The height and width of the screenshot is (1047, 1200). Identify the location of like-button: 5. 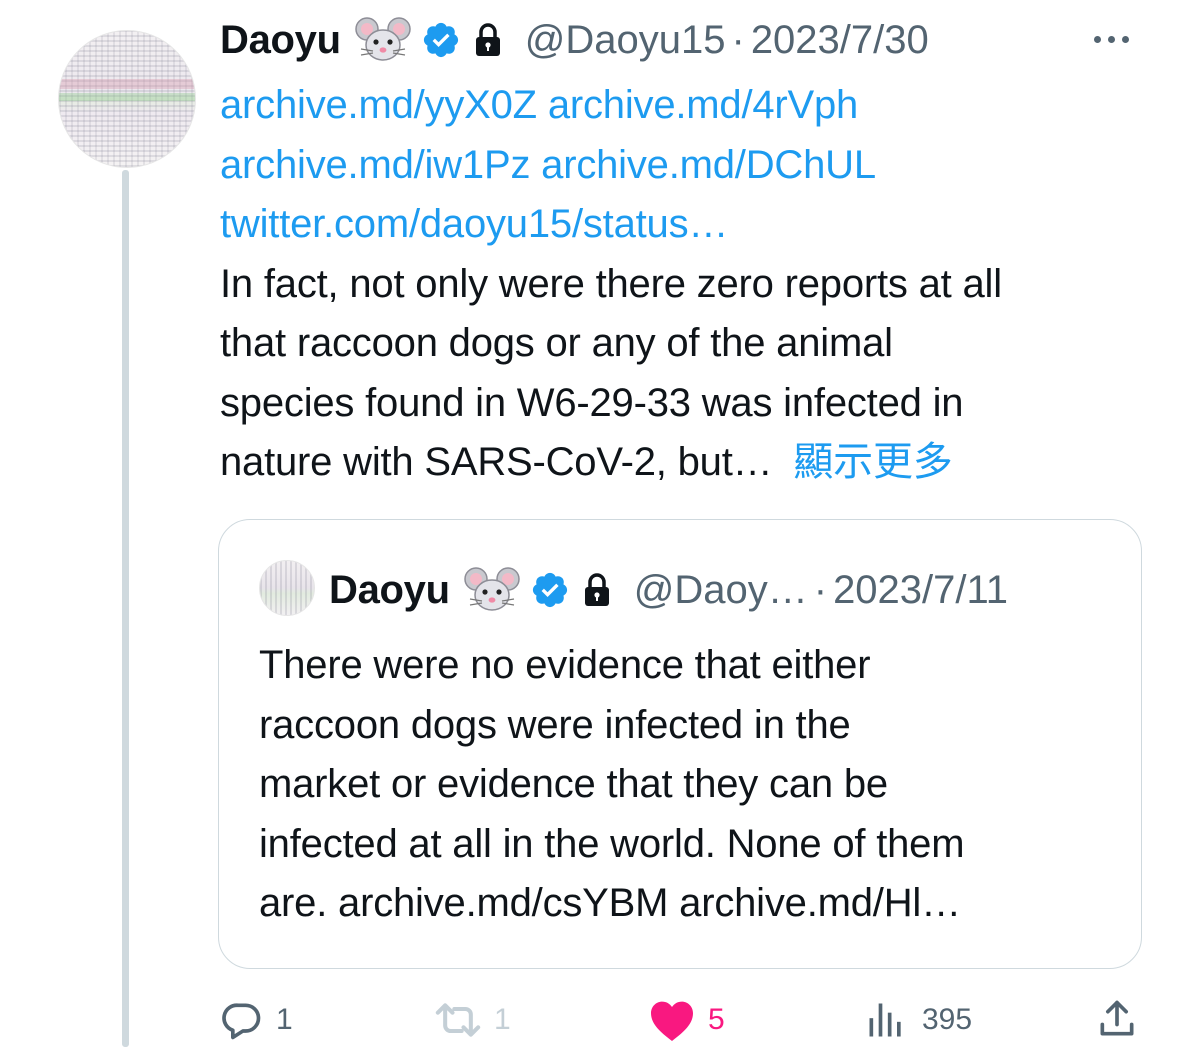
(686, 1020).